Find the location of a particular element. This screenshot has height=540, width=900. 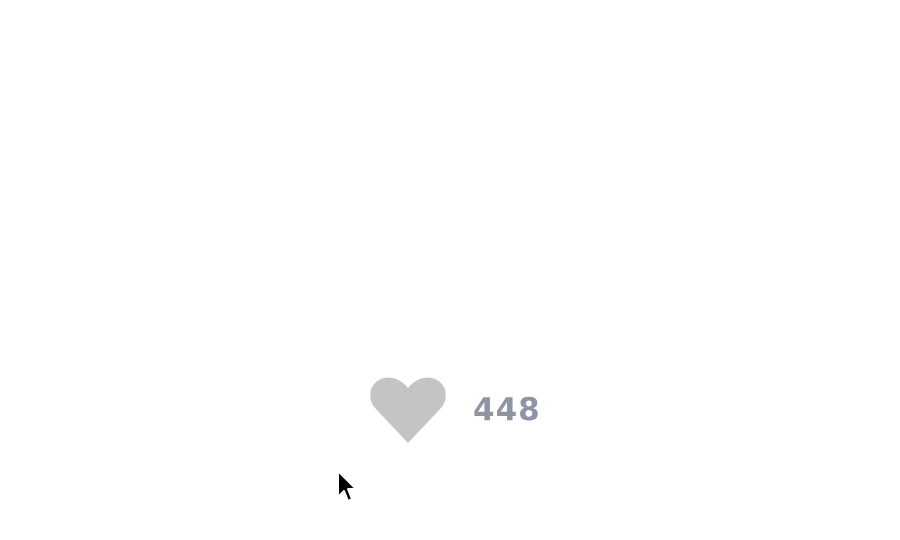

like-count: 448 is located at coordinates (507, 409).